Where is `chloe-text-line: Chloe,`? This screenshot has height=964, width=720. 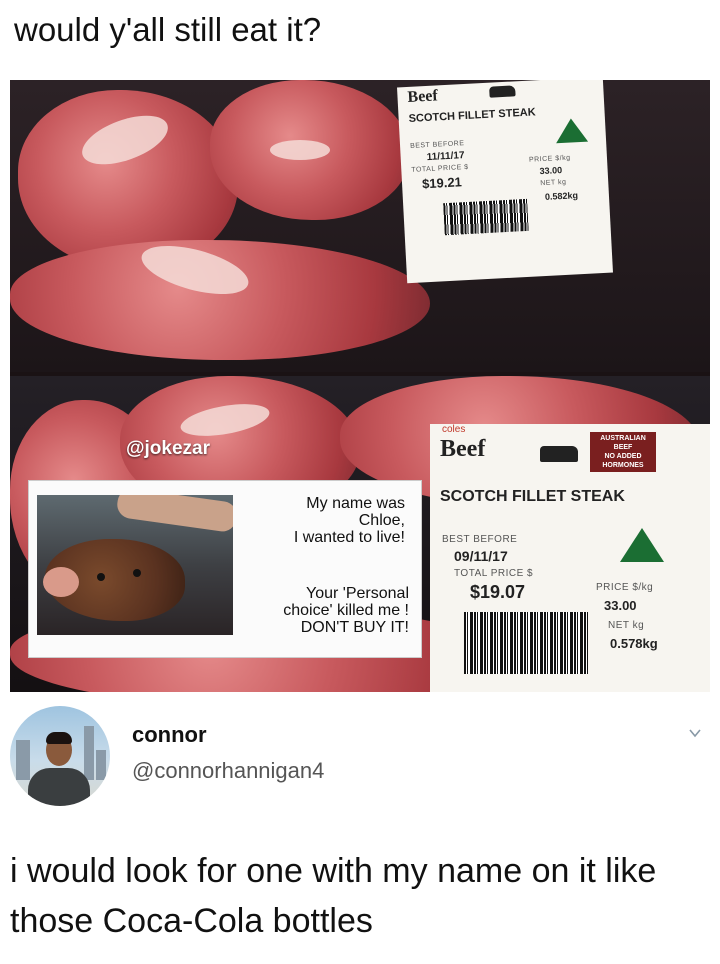
chloe-text-line: Chloe, is located at coordinates (381, 520).